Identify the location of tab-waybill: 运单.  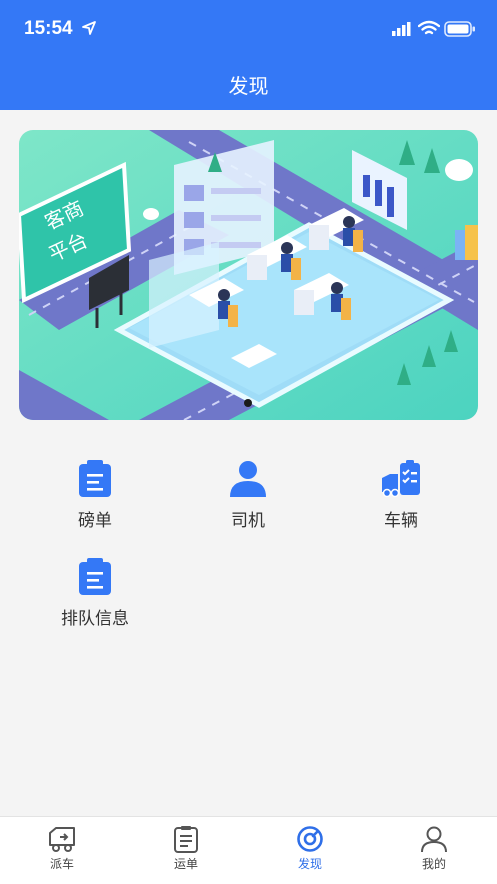
(186, 848).